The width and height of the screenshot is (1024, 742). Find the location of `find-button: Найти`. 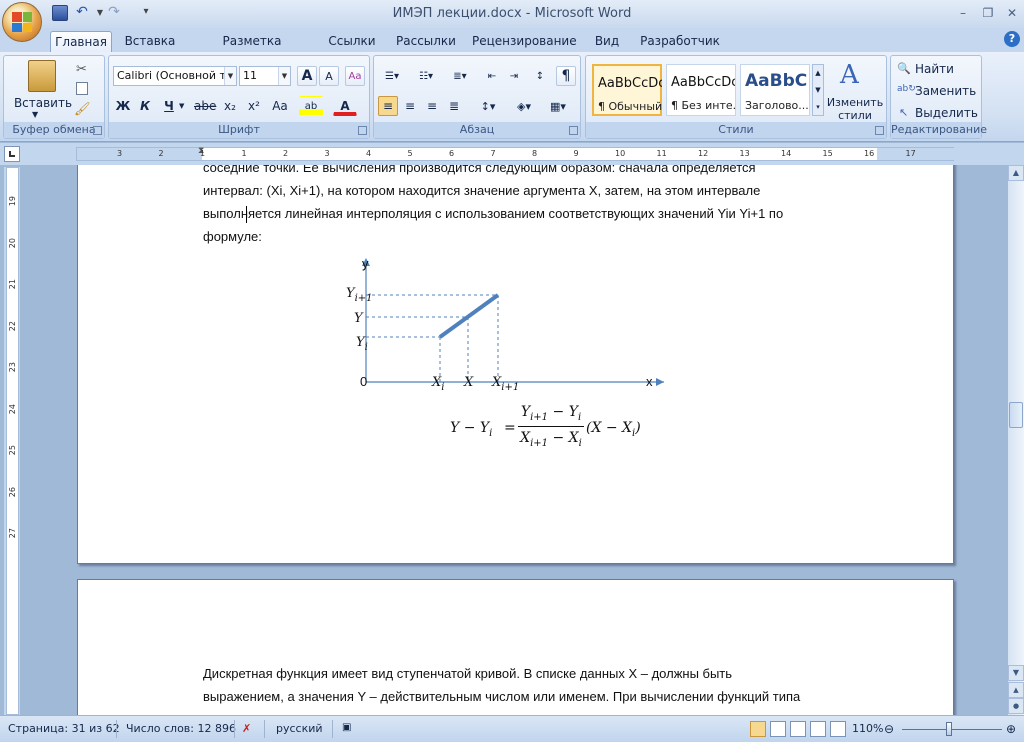

find-button: Найти is located at coordinates (934, 69).